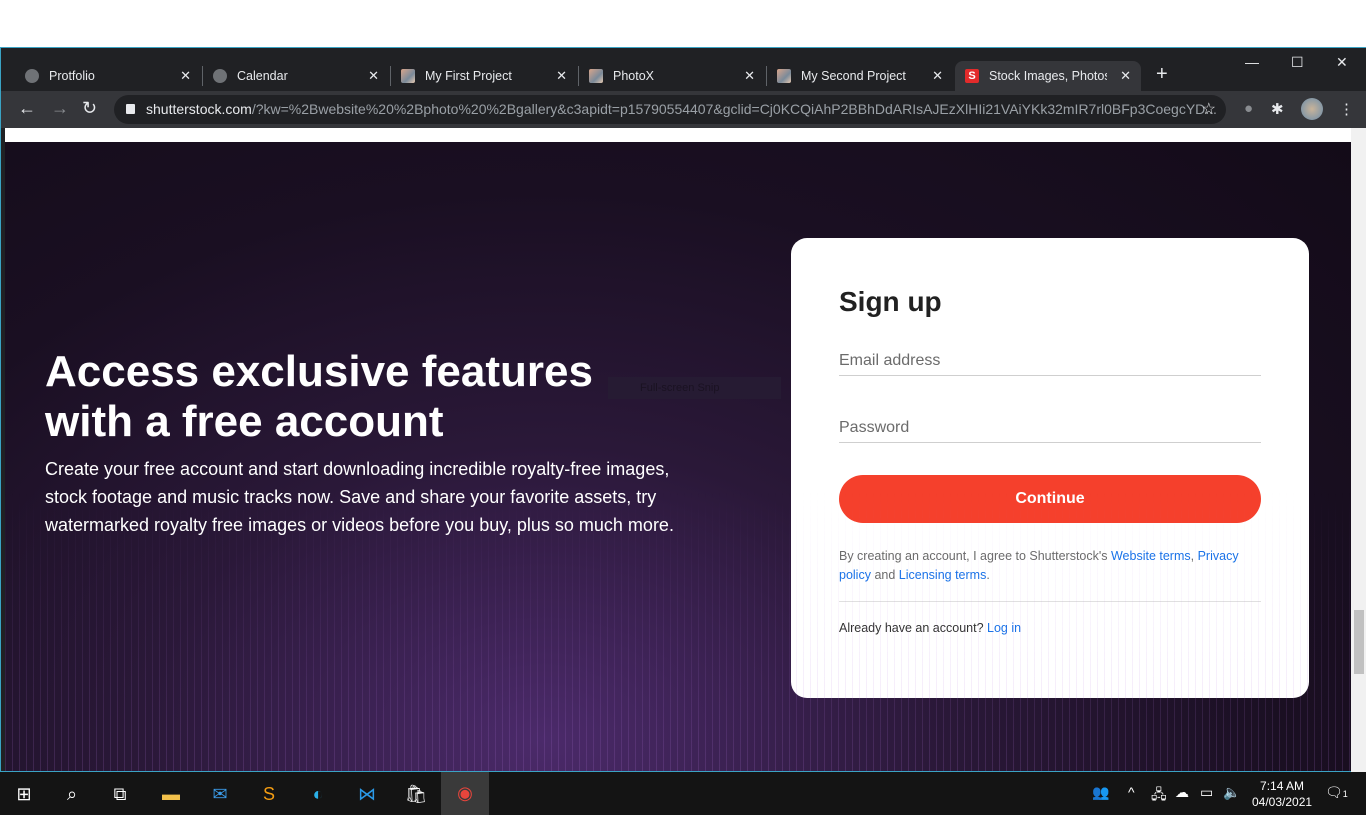  What do you see at coordinates (634, 76) in the screenshot?
I see `tab-label: PhotoX` at bounding box center [634, 76].